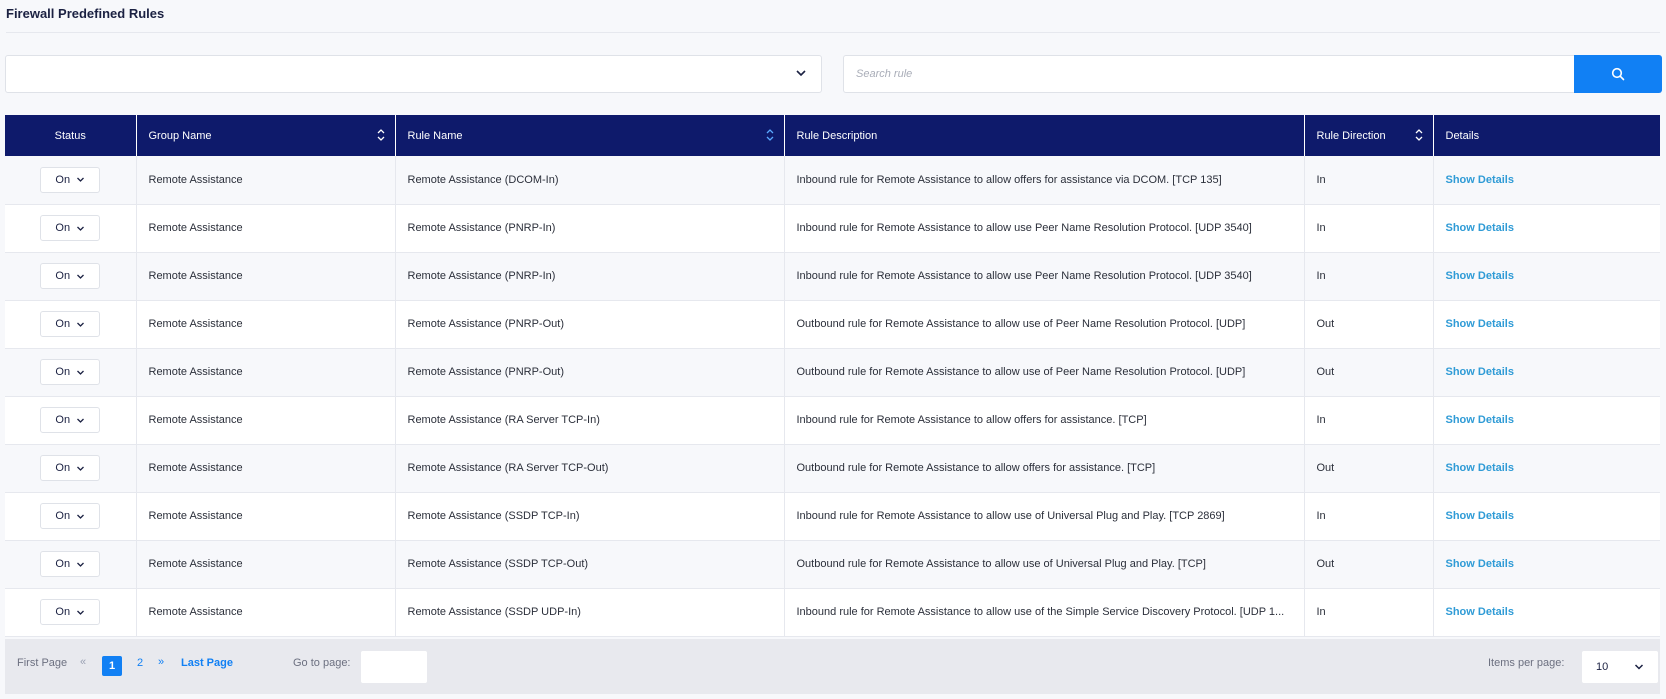 This screenshot has width=1666, height=699. I want to click on sort-active-icon, so click(770, 135).